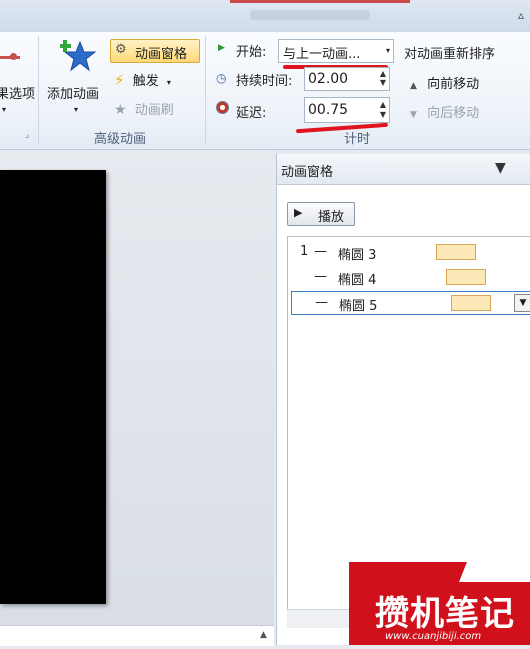  Describe the element at coordinates (137, 635) in the screenshot. I see `horizontal-scrollbar: ▲` at that location.